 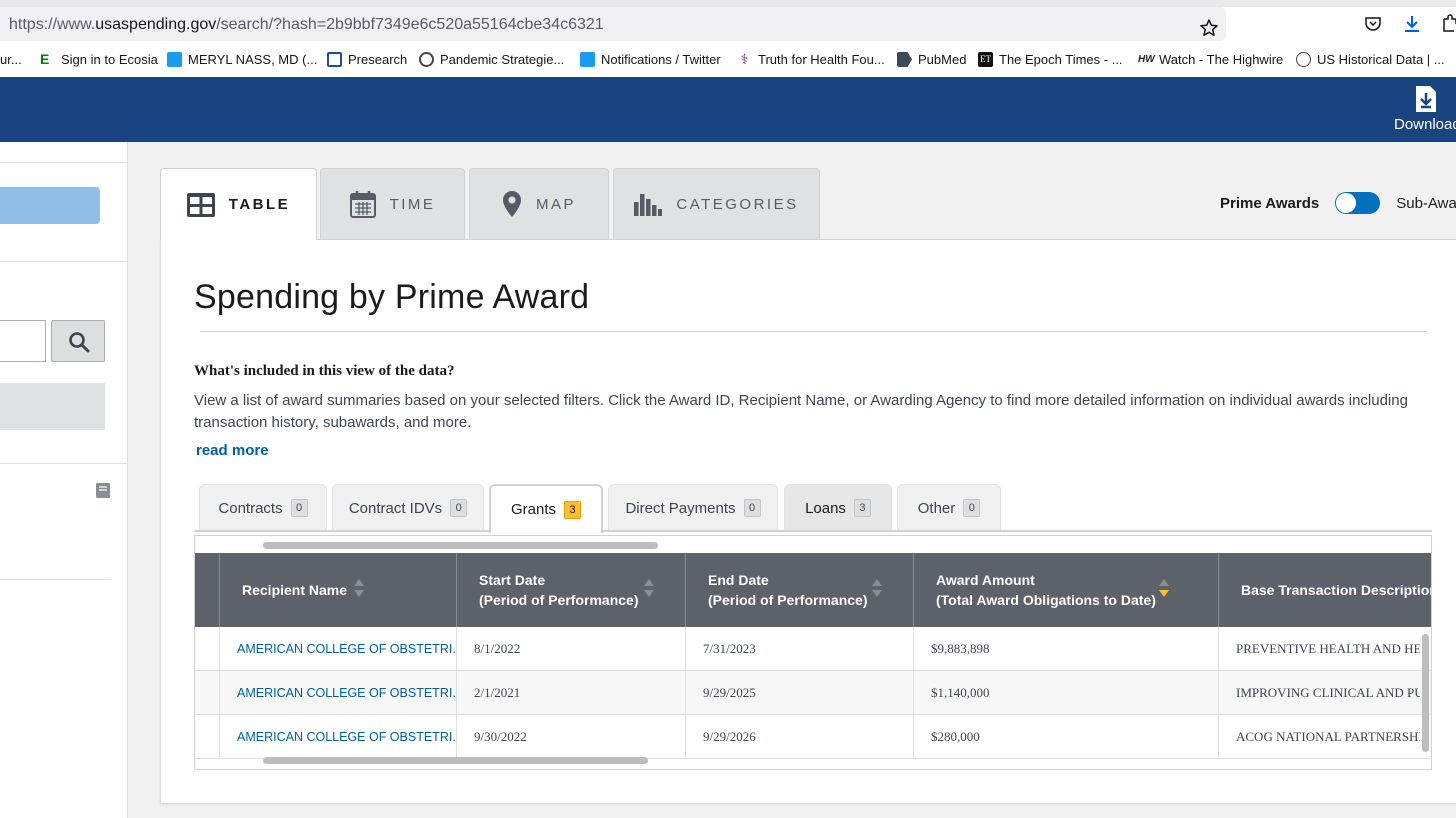 I want to click on header-label: Recipient Name, so click(x=294, y=590).